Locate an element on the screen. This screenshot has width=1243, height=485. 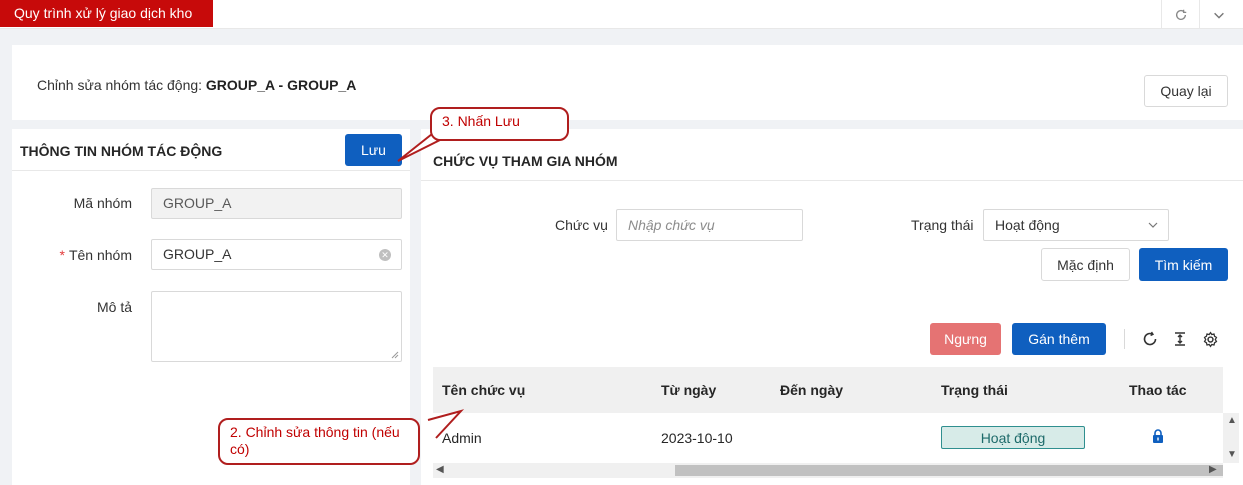
description-textarea is located at coordinates (276, 326).